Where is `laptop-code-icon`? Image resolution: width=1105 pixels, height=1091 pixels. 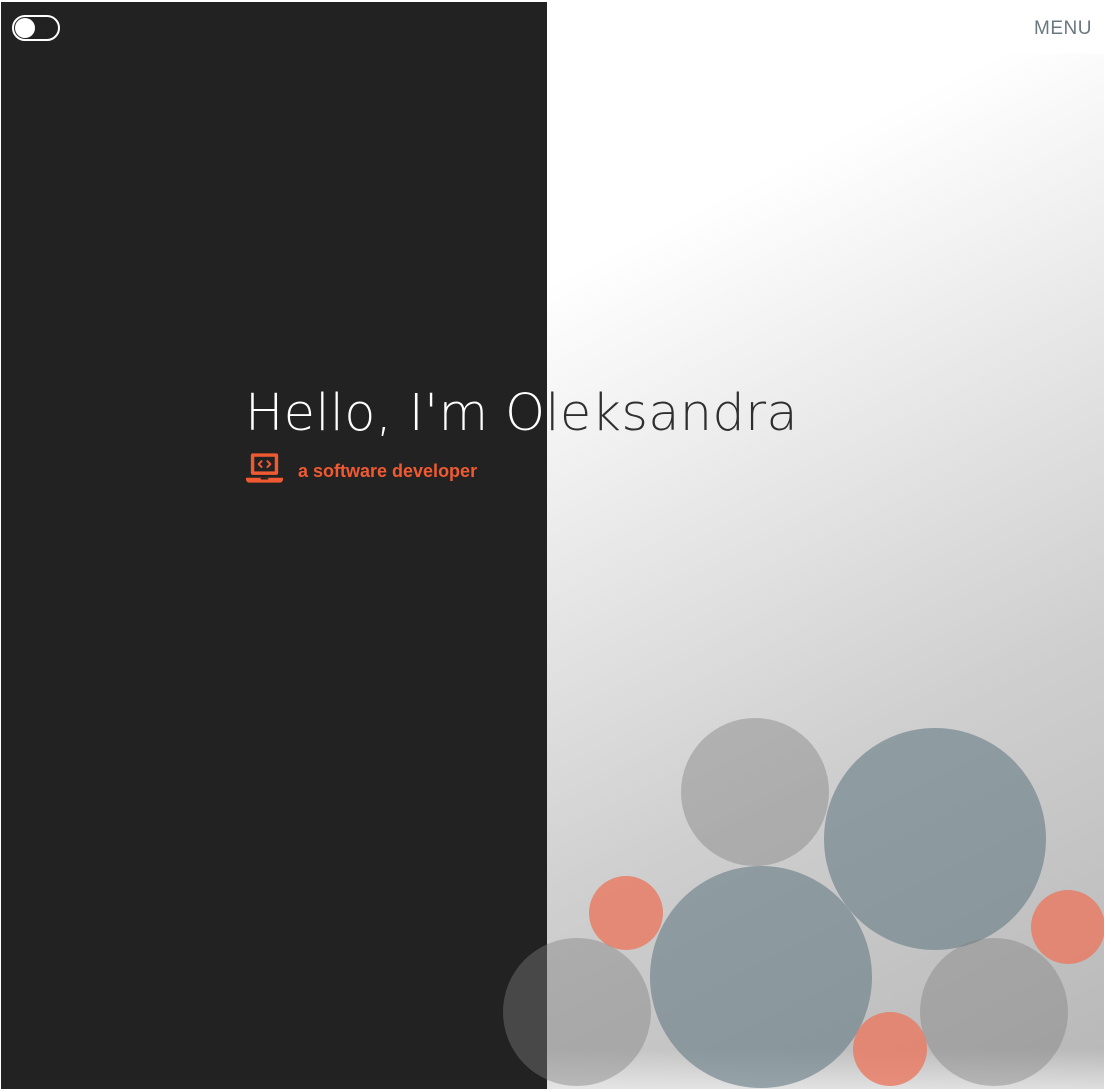
laptop-code-icon is located at coordinates (264, 468).